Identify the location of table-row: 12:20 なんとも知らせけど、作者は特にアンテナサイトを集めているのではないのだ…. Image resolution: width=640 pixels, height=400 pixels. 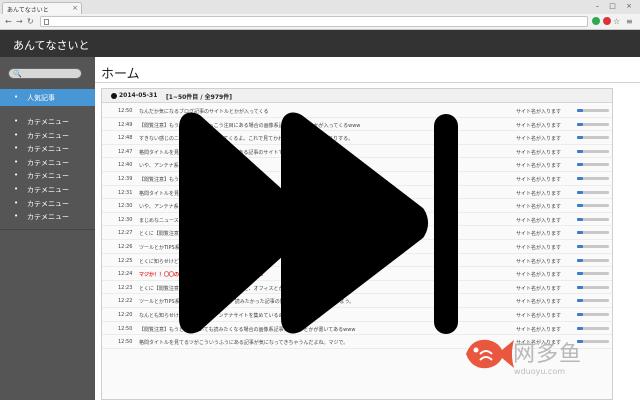
(357, 315).